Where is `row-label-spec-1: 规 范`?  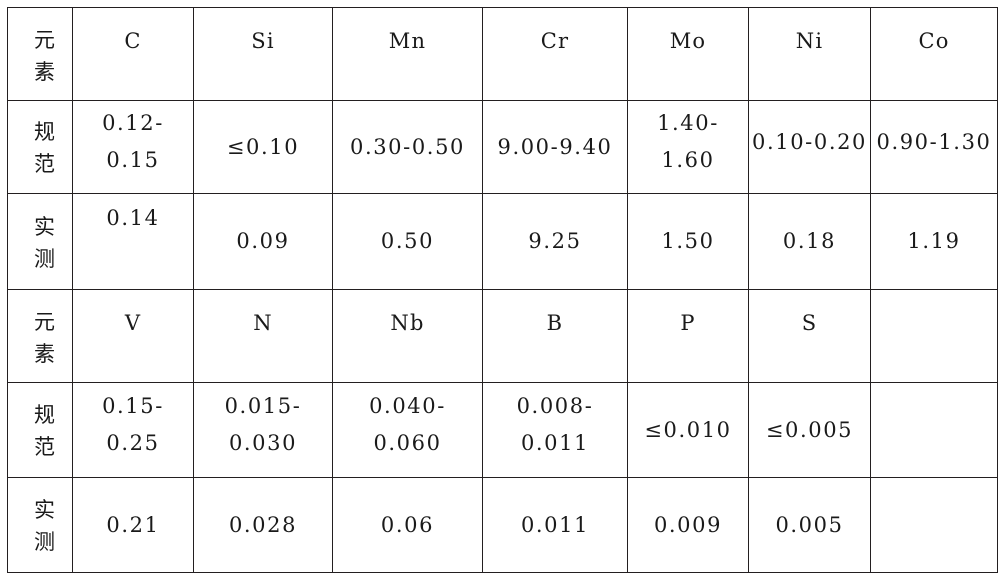
row-label-spec-1: 规 范 is located at coordinates (40, 147).